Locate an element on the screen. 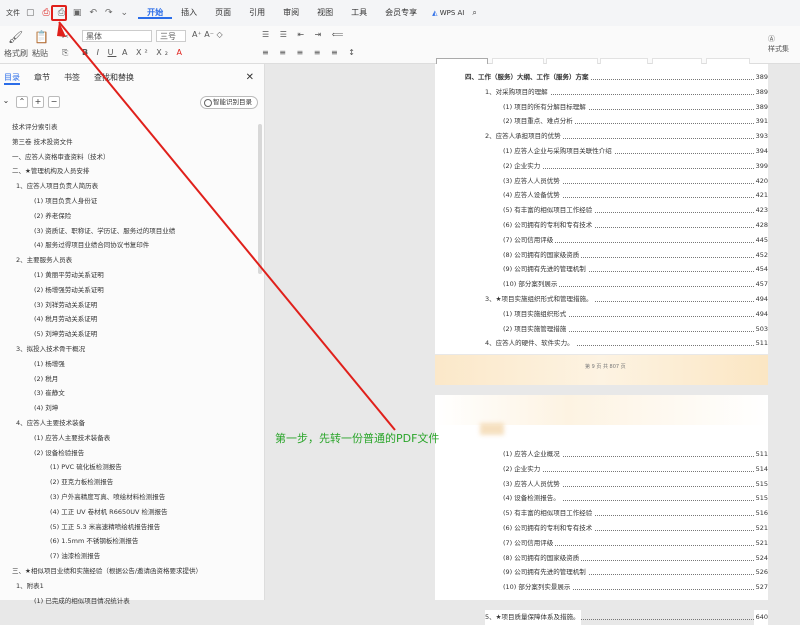 The image size is (800, 625). toc-entry-page: 640 is located at coordinates (760, 617).